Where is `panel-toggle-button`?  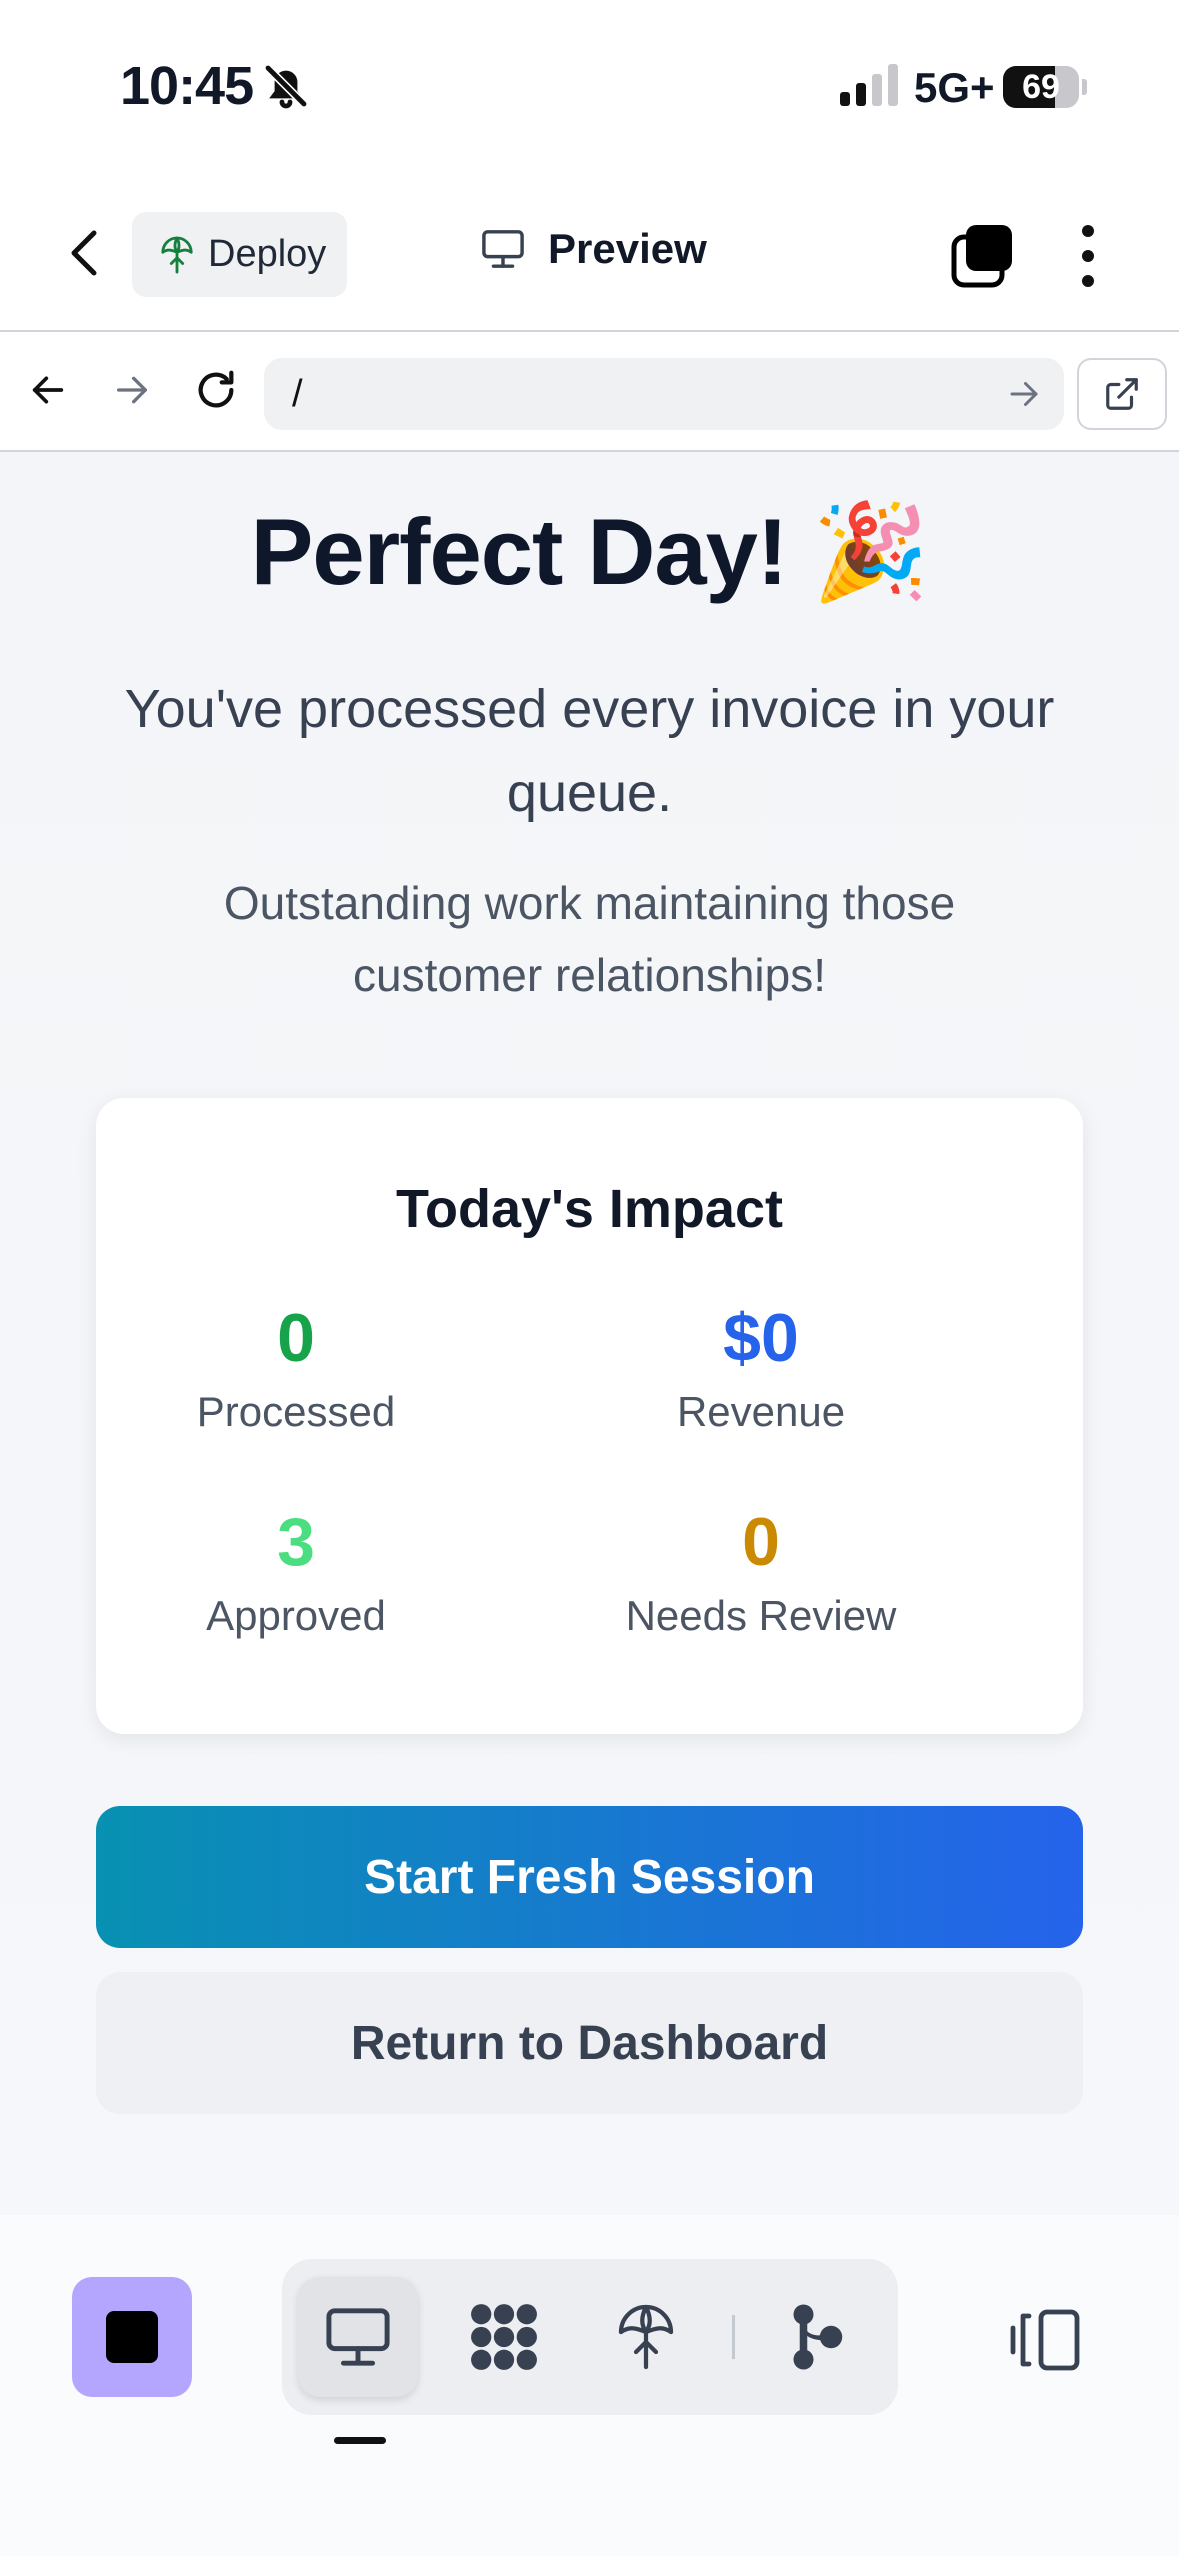
panel-toggle-button is located at coordinates (1045, 2340).